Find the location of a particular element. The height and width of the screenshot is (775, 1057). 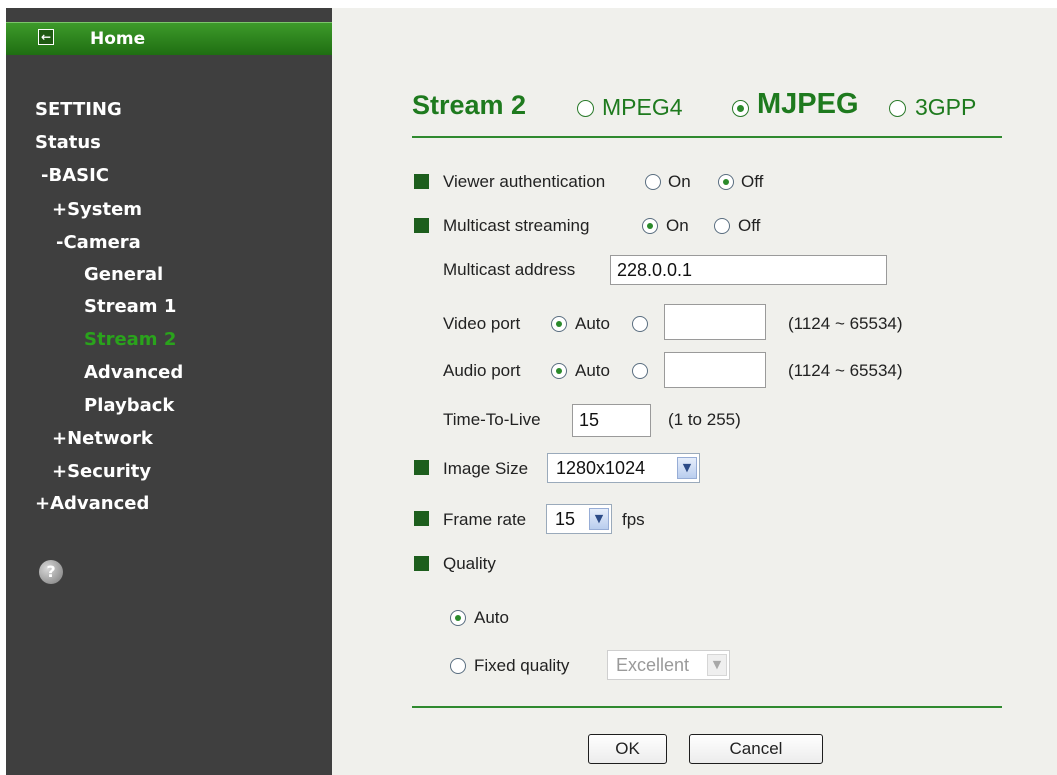

help-icon: ? is located at coordinates (51, 572).